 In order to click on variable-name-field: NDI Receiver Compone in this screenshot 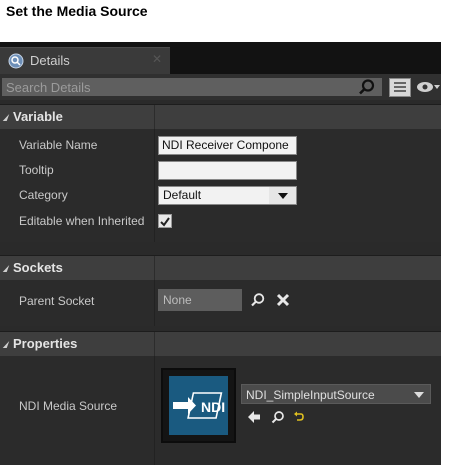, I will do `click(227, 145)`.